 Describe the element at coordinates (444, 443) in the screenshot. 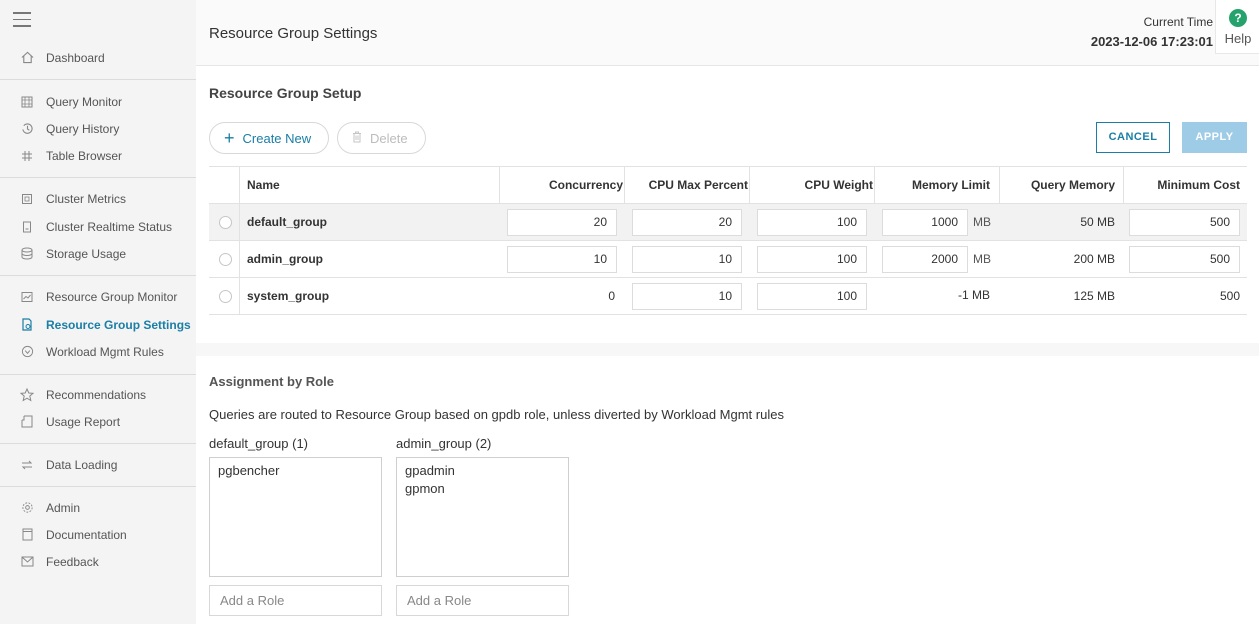

I see `group-label: admin_group (2)` at that location.